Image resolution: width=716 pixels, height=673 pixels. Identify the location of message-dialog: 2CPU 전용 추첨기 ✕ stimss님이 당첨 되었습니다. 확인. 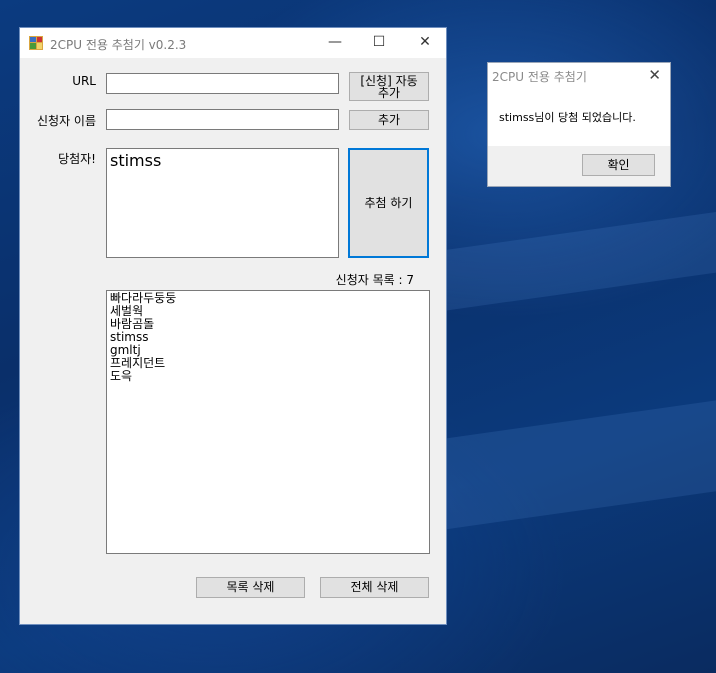
(579, 124).